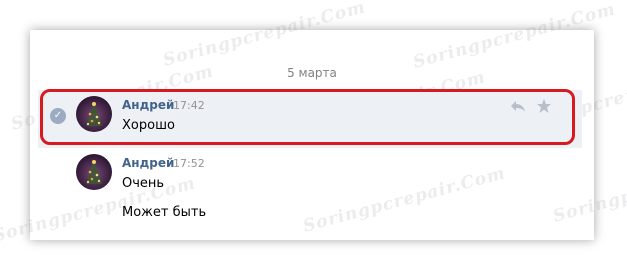 Image resolution: width=627 pixels, height=269 pixels. What do you see at coordinates (189, 105) in the screenshot?
I see `message-time: 17:42` at bounding box center [189, 105].